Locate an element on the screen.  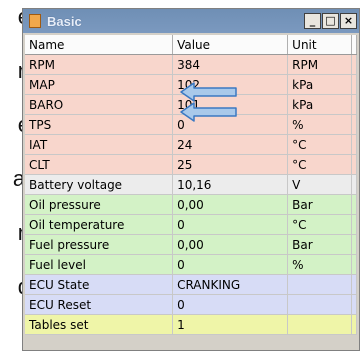
table-row: Fuel level 0% is located at coordinates (191, 264).